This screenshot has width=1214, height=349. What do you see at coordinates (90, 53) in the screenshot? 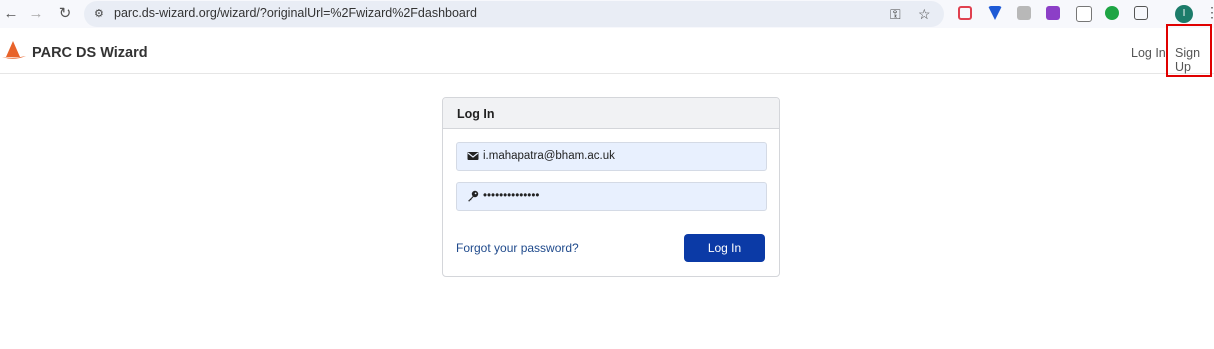
I see `brand-name: PARC DS Wizard` at bounding box center [90, 53].